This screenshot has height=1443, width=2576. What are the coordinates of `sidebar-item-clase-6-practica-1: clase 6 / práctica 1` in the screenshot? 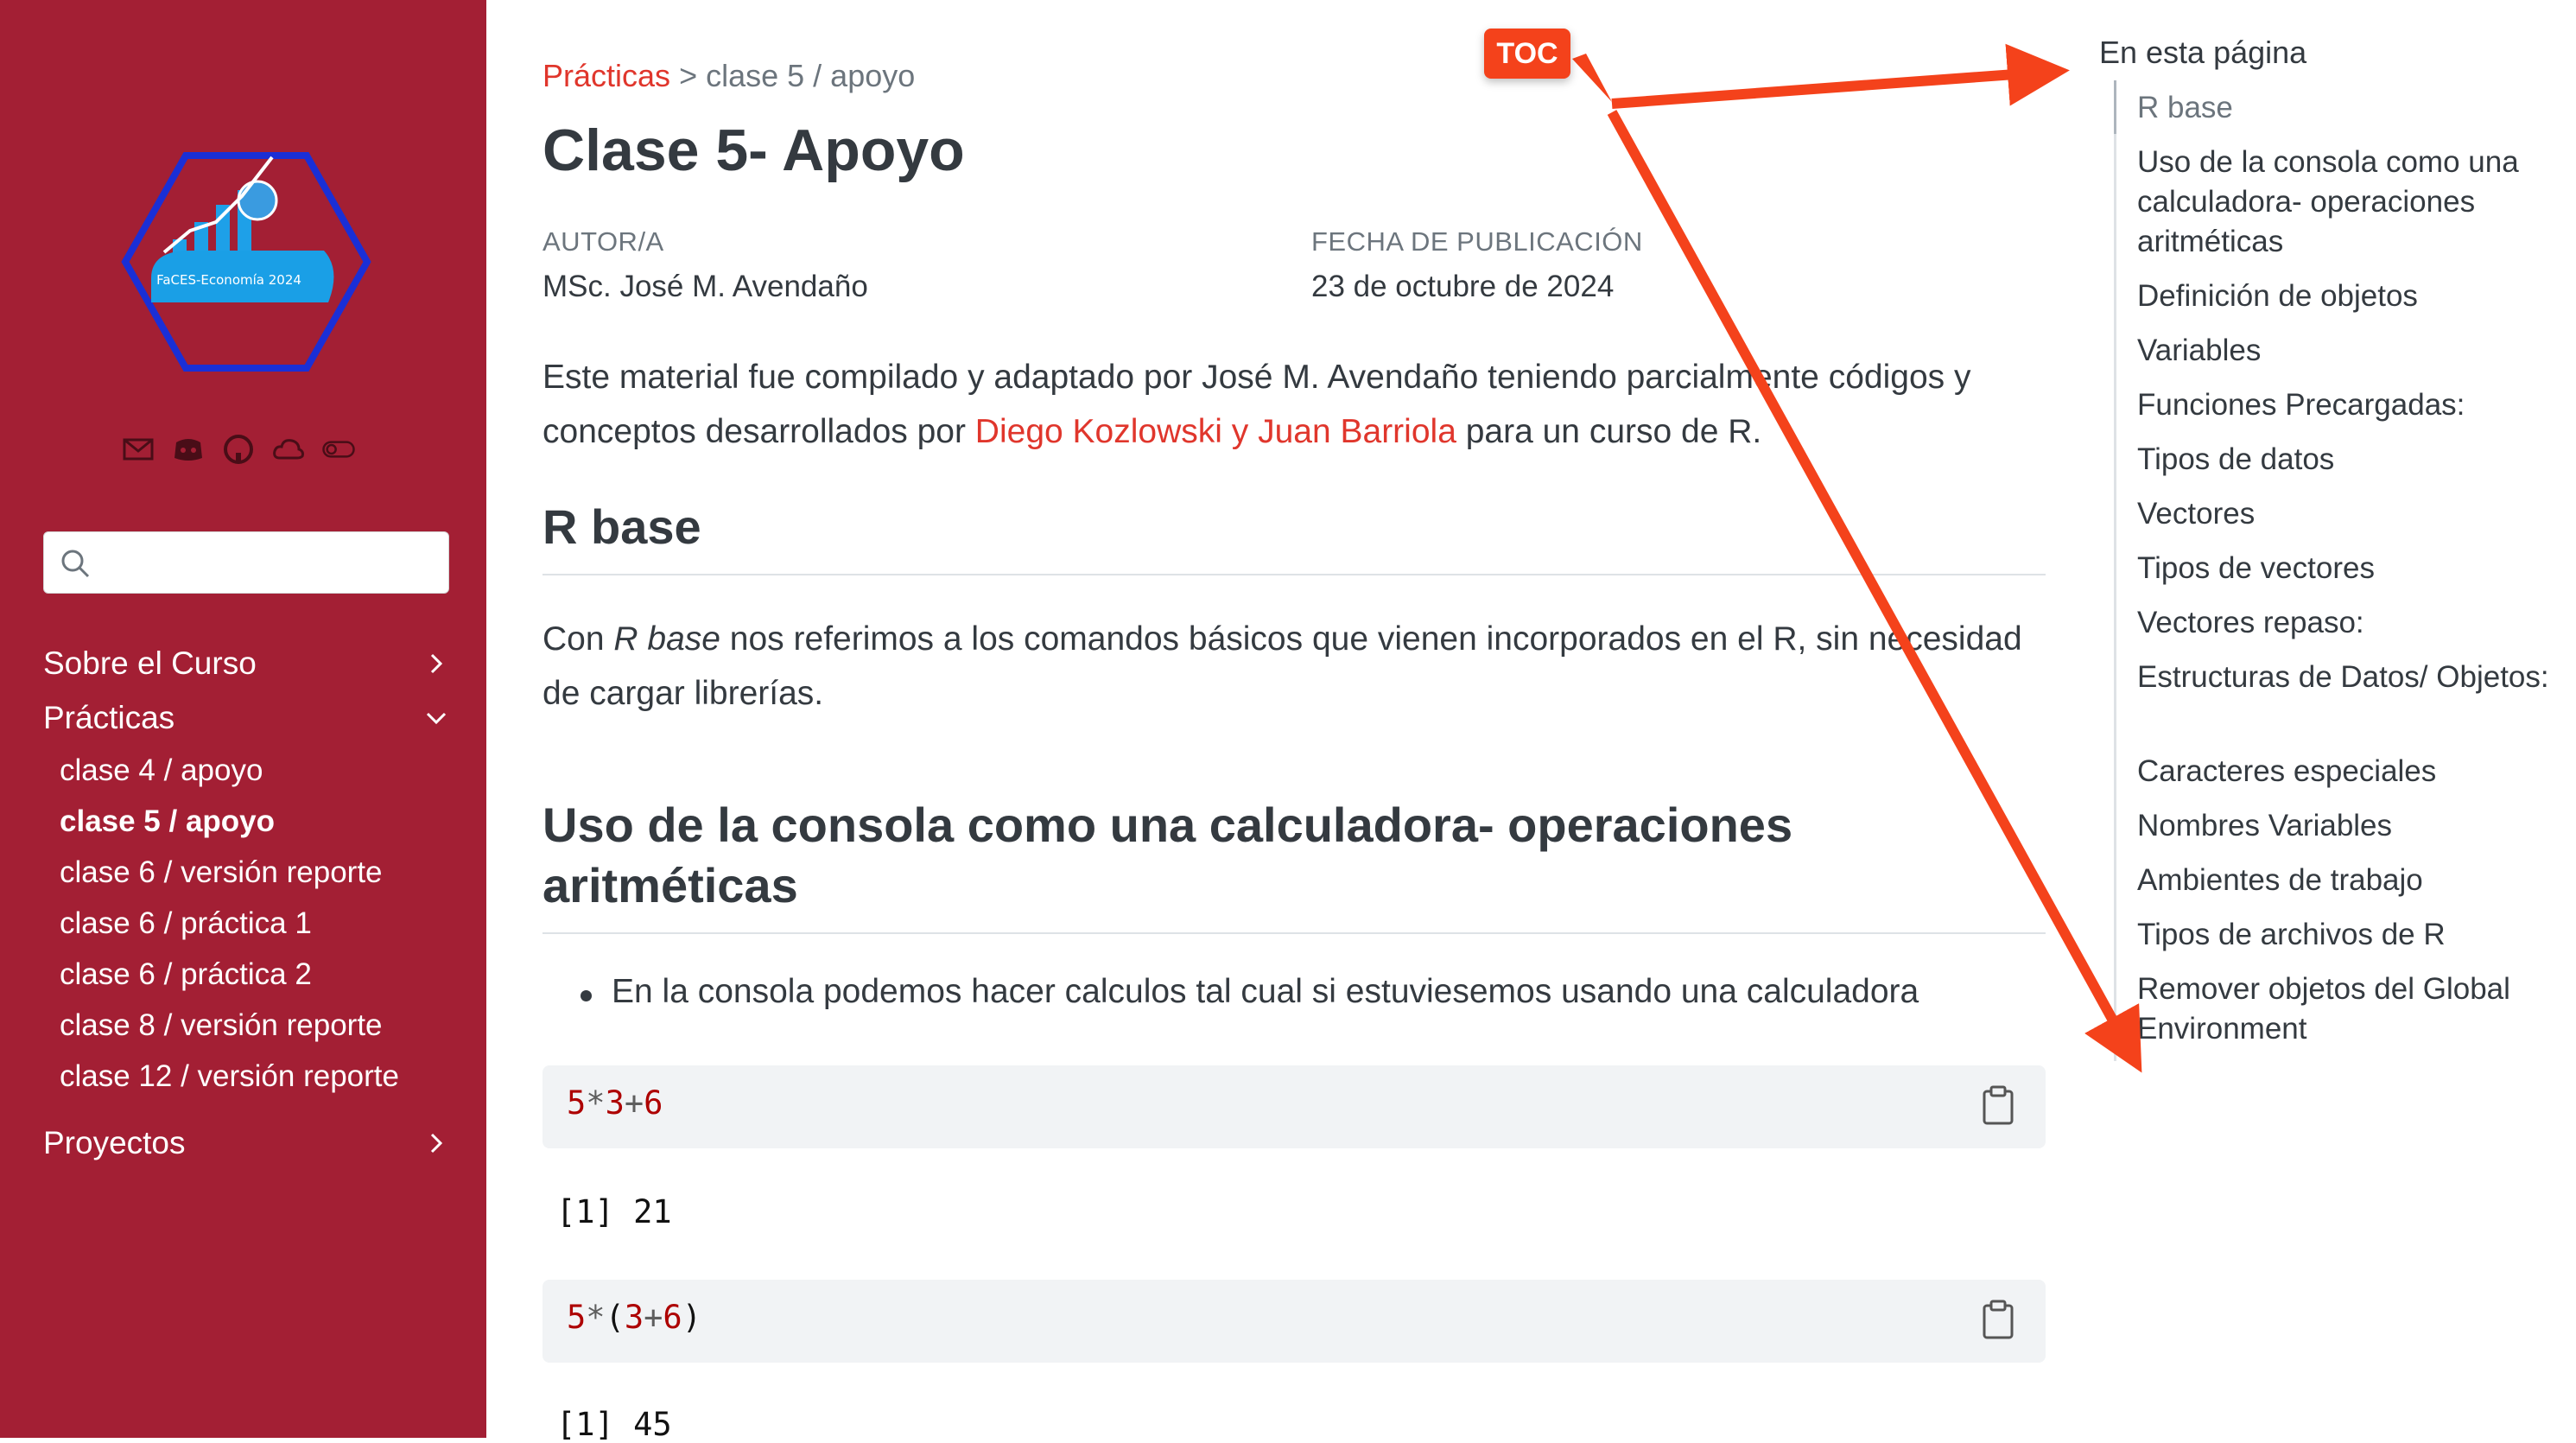 It's located at (186, 923).